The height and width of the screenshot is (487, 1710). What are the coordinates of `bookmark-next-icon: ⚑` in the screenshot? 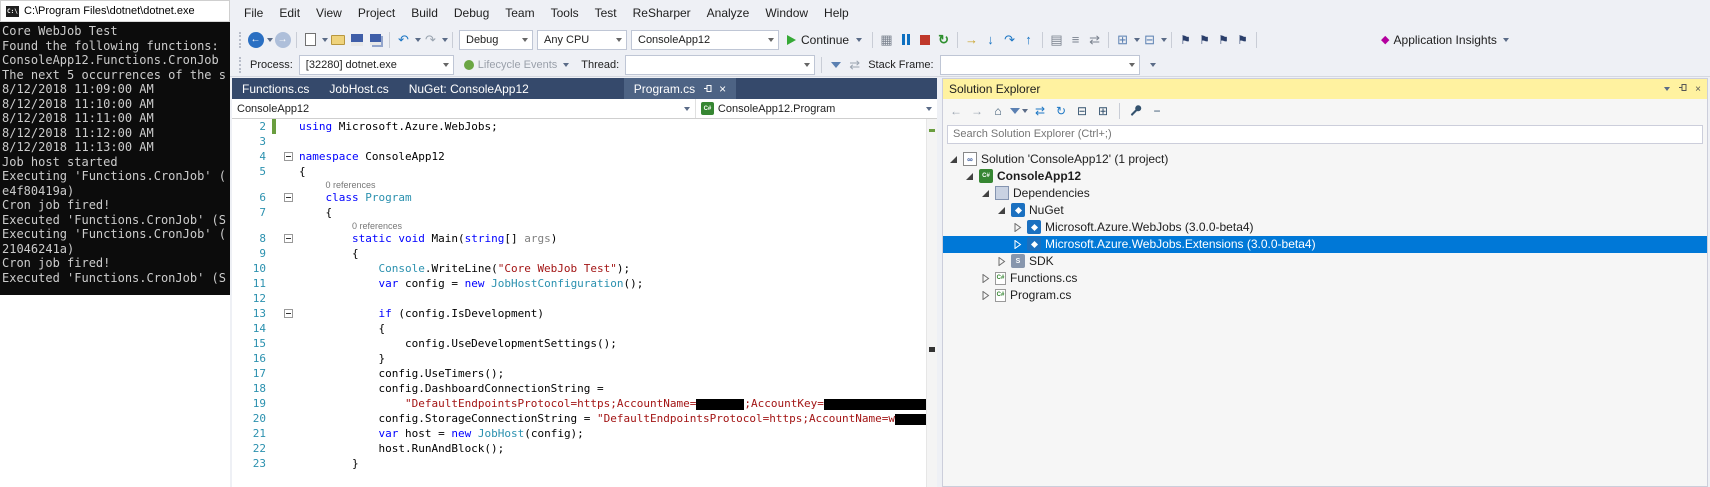 It's located at (1204, 39).